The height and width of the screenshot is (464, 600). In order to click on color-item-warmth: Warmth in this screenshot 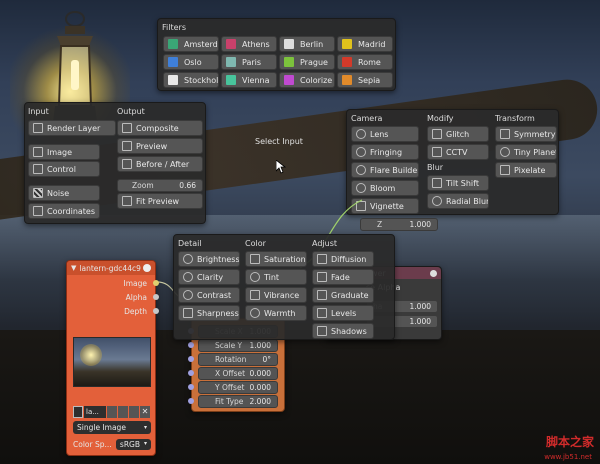, I will do `click(276, 313)`.